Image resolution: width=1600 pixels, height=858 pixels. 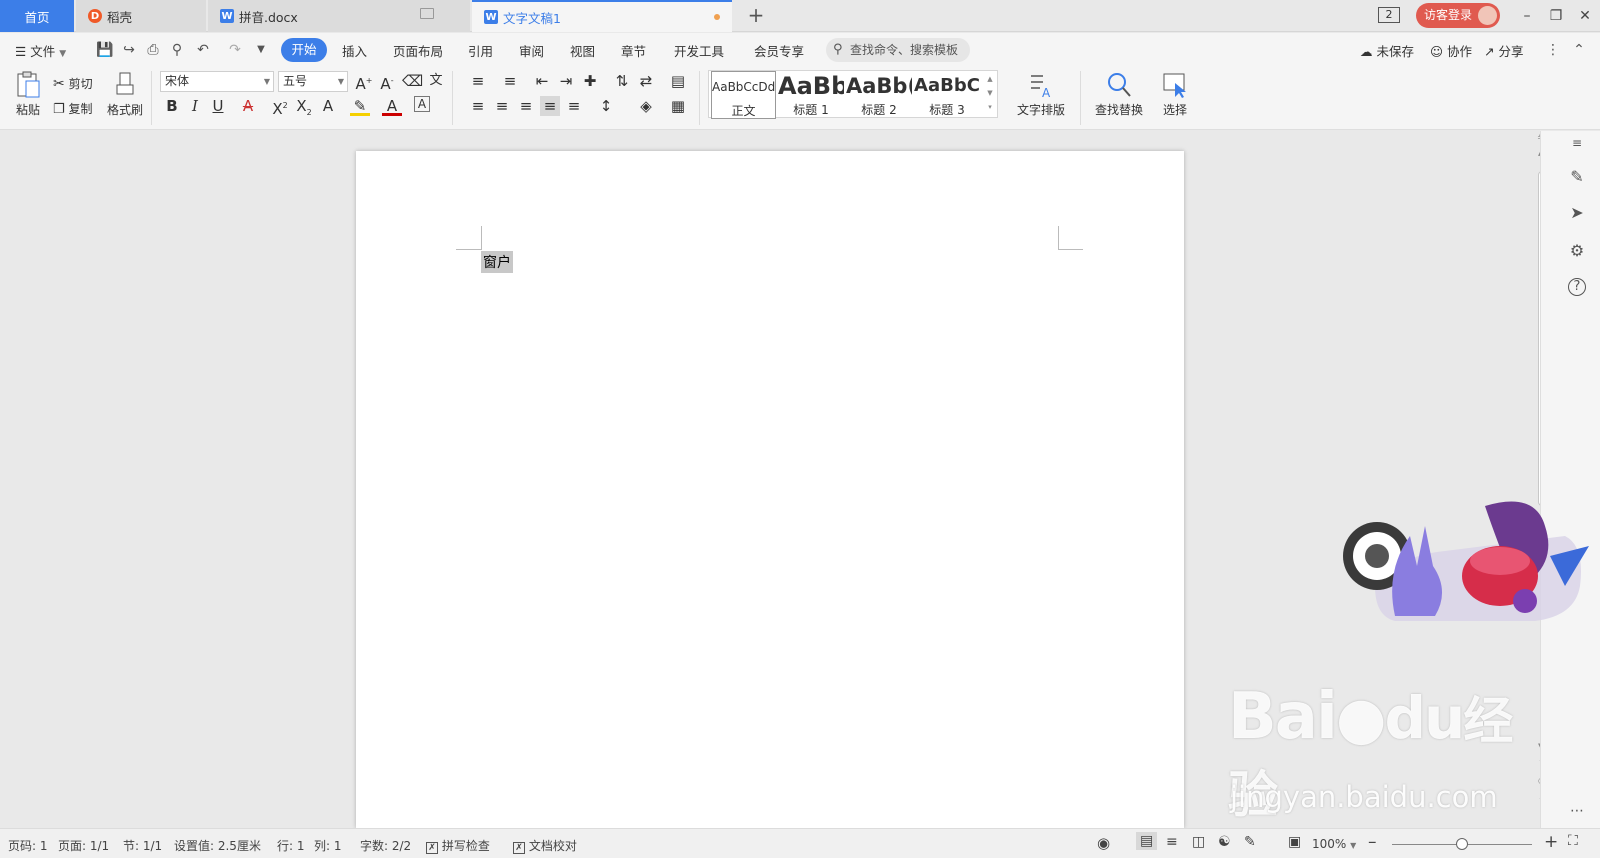 I want to click on tab-daoke: D 稻壳, so click(x=141, y=16).